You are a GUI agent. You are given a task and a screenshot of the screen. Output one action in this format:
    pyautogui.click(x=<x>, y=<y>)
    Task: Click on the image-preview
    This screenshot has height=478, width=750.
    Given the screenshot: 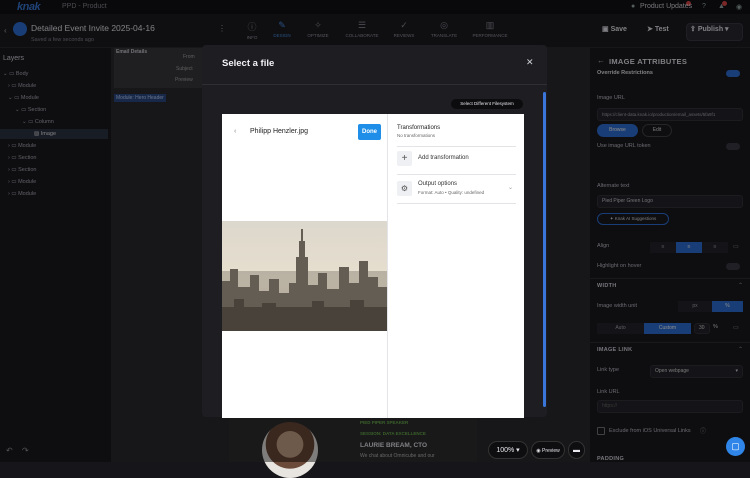 What is the action you would take?
    pyautogui.click(x=304, y=276)
    